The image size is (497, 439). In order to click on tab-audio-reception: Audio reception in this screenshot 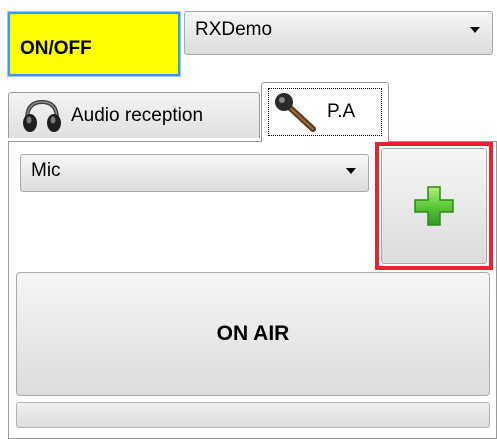, I will do `click(134, 115)`.